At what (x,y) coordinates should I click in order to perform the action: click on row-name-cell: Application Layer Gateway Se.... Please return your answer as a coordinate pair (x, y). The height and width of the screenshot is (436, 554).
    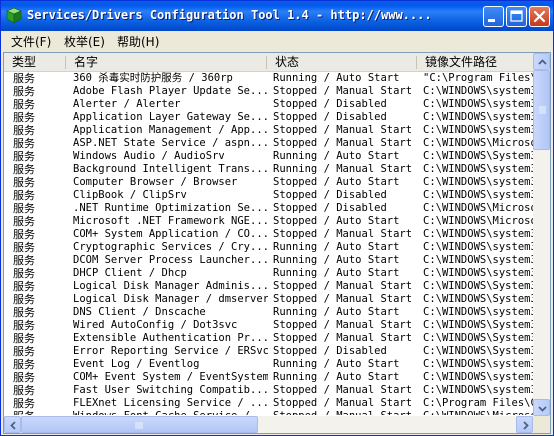
    Looking at the image, I should click on (170, 117).